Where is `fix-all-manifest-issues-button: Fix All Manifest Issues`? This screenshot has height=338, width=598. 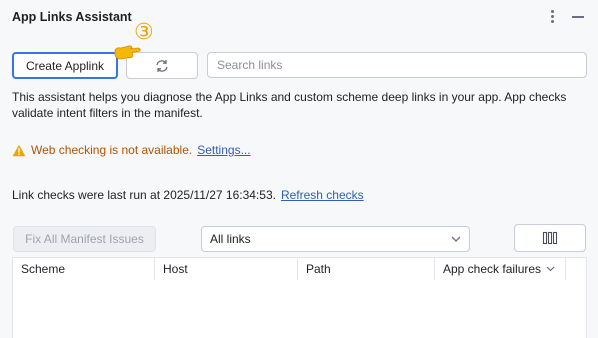 fix-all-manifest-issues-button: Fix All Manifest Issues is located at coordinates (84, 239).